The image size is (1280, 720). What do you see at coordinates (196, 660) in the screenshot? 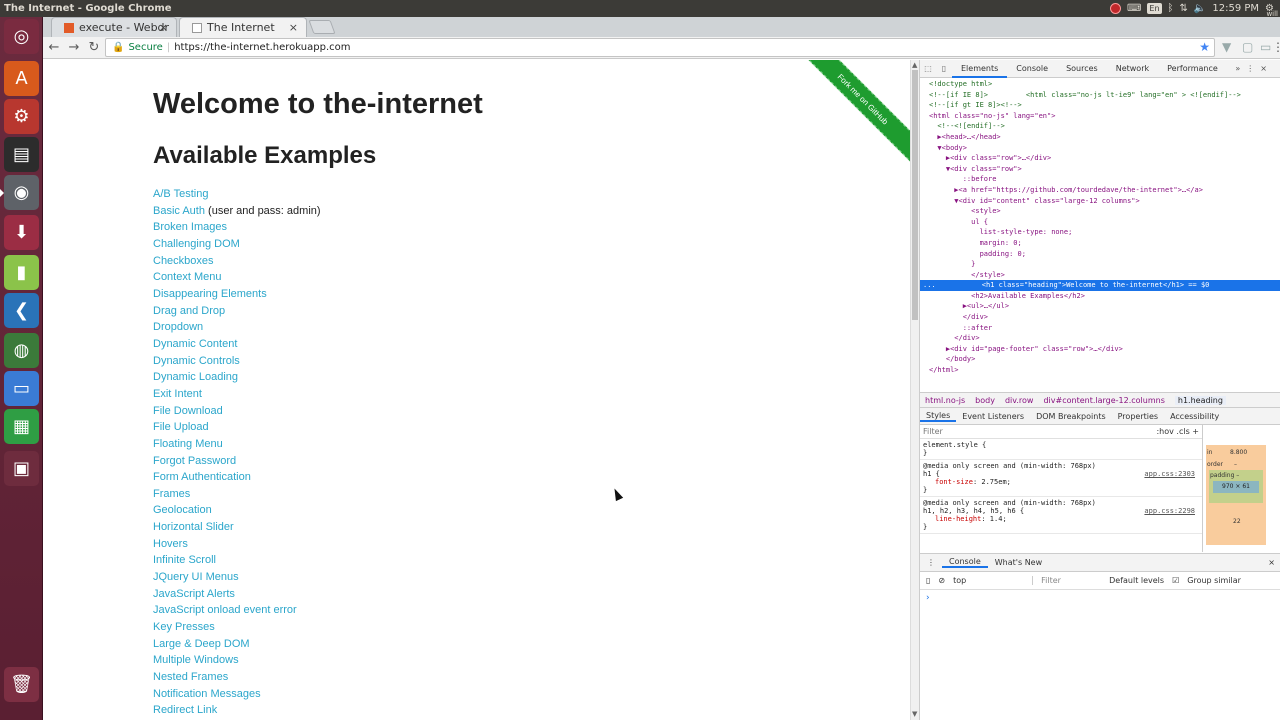
I see `example-link: Multiple Windows` at bounding box center [196, 660].